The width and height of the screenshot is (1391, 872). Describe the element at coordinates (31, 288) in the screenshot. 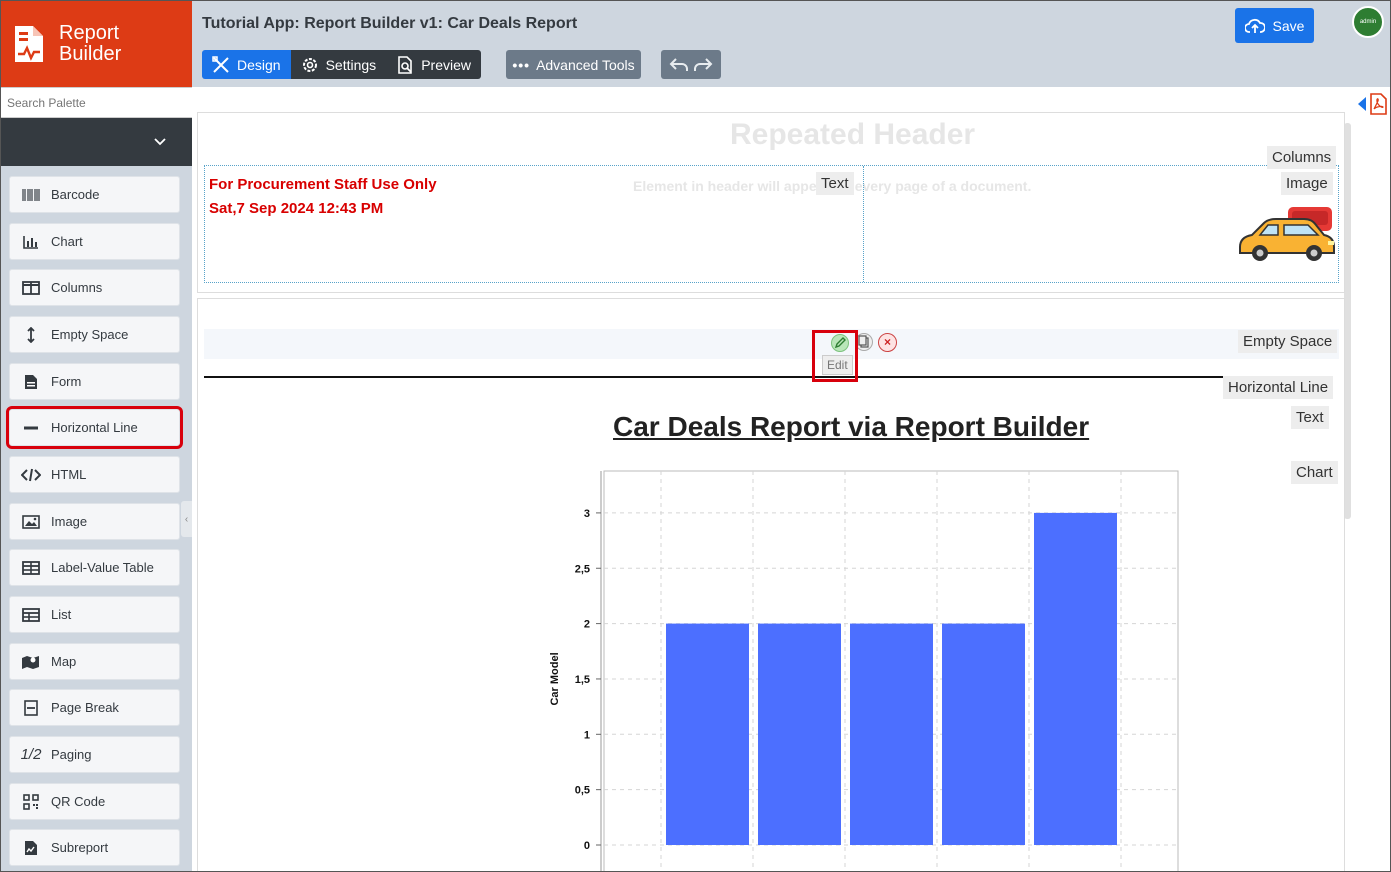

I see `columns-icon` at that location.